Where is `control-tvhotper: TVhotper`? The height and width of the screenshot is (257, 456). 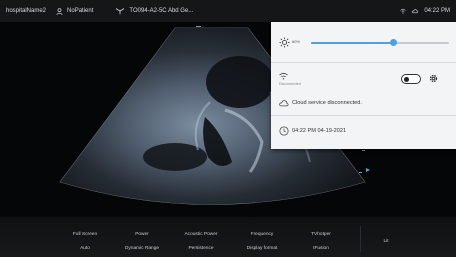
control-tvhotper: TVhotper is located at coordinates (321, 234).